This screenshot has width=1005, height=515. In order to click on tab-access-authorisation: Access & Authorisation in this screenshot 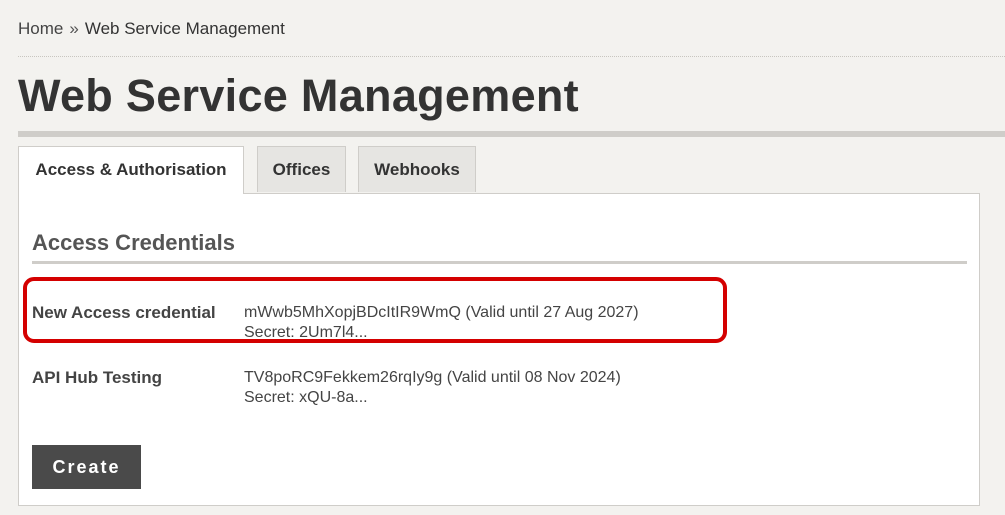, I will do `click(131, 170)`.